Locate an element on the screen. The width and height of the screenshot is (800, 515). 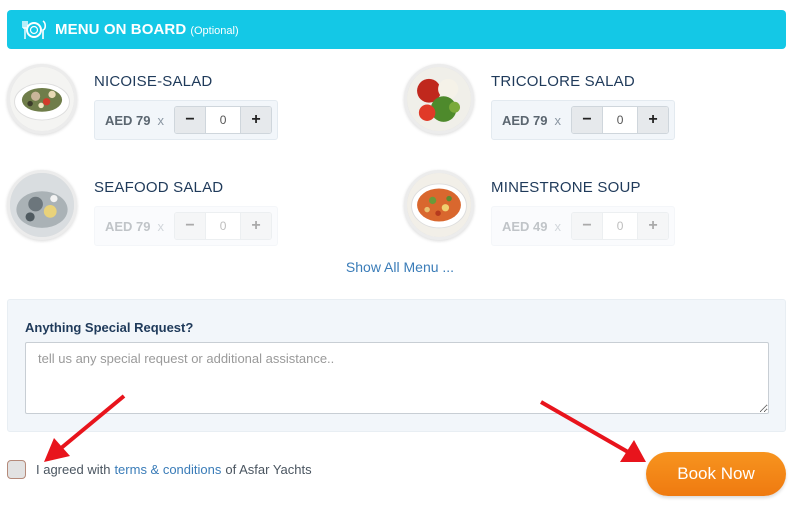
special-request-label: Anything Special Request? is located at coordinates (109, 327).